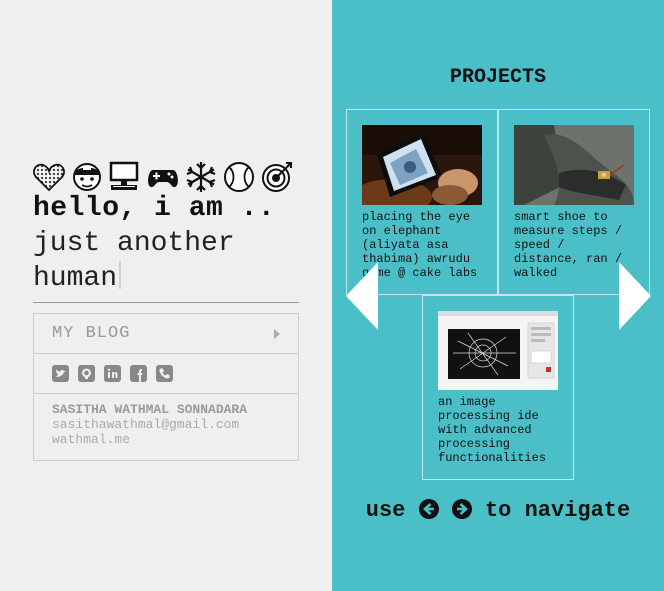 The image size is (664, 591). Describe the element at coordinates (497, 77) in the screenshot. I see `projects-title: PROJECTS` at that location.